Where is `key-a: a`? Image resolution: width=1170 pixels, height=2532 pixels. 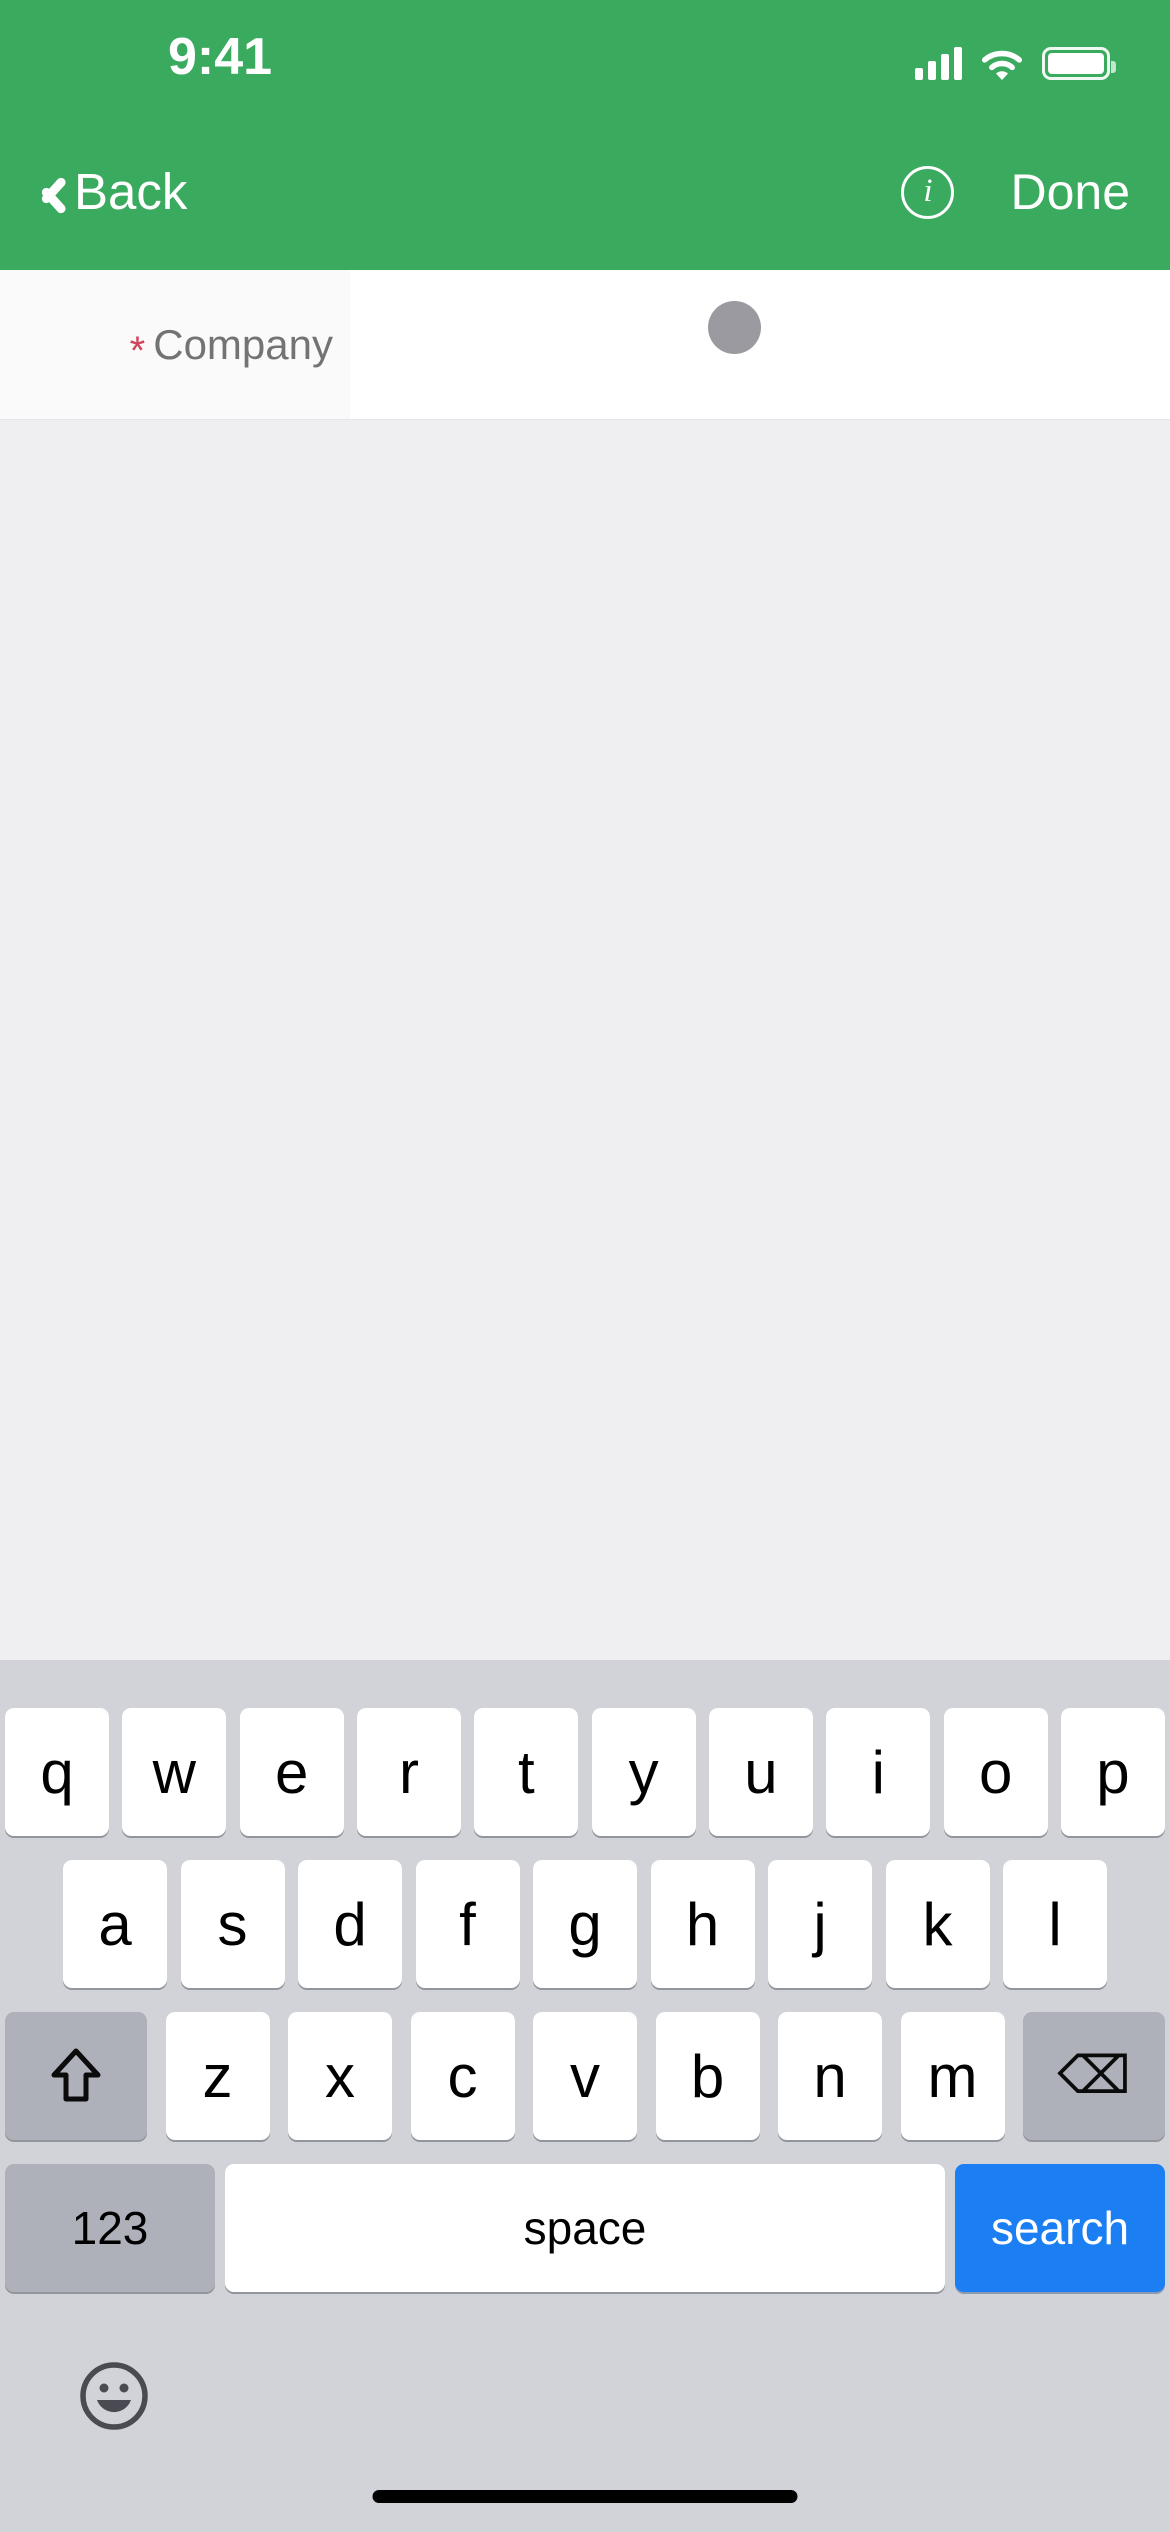
key-a: a is located at coordinates (115, 1924).